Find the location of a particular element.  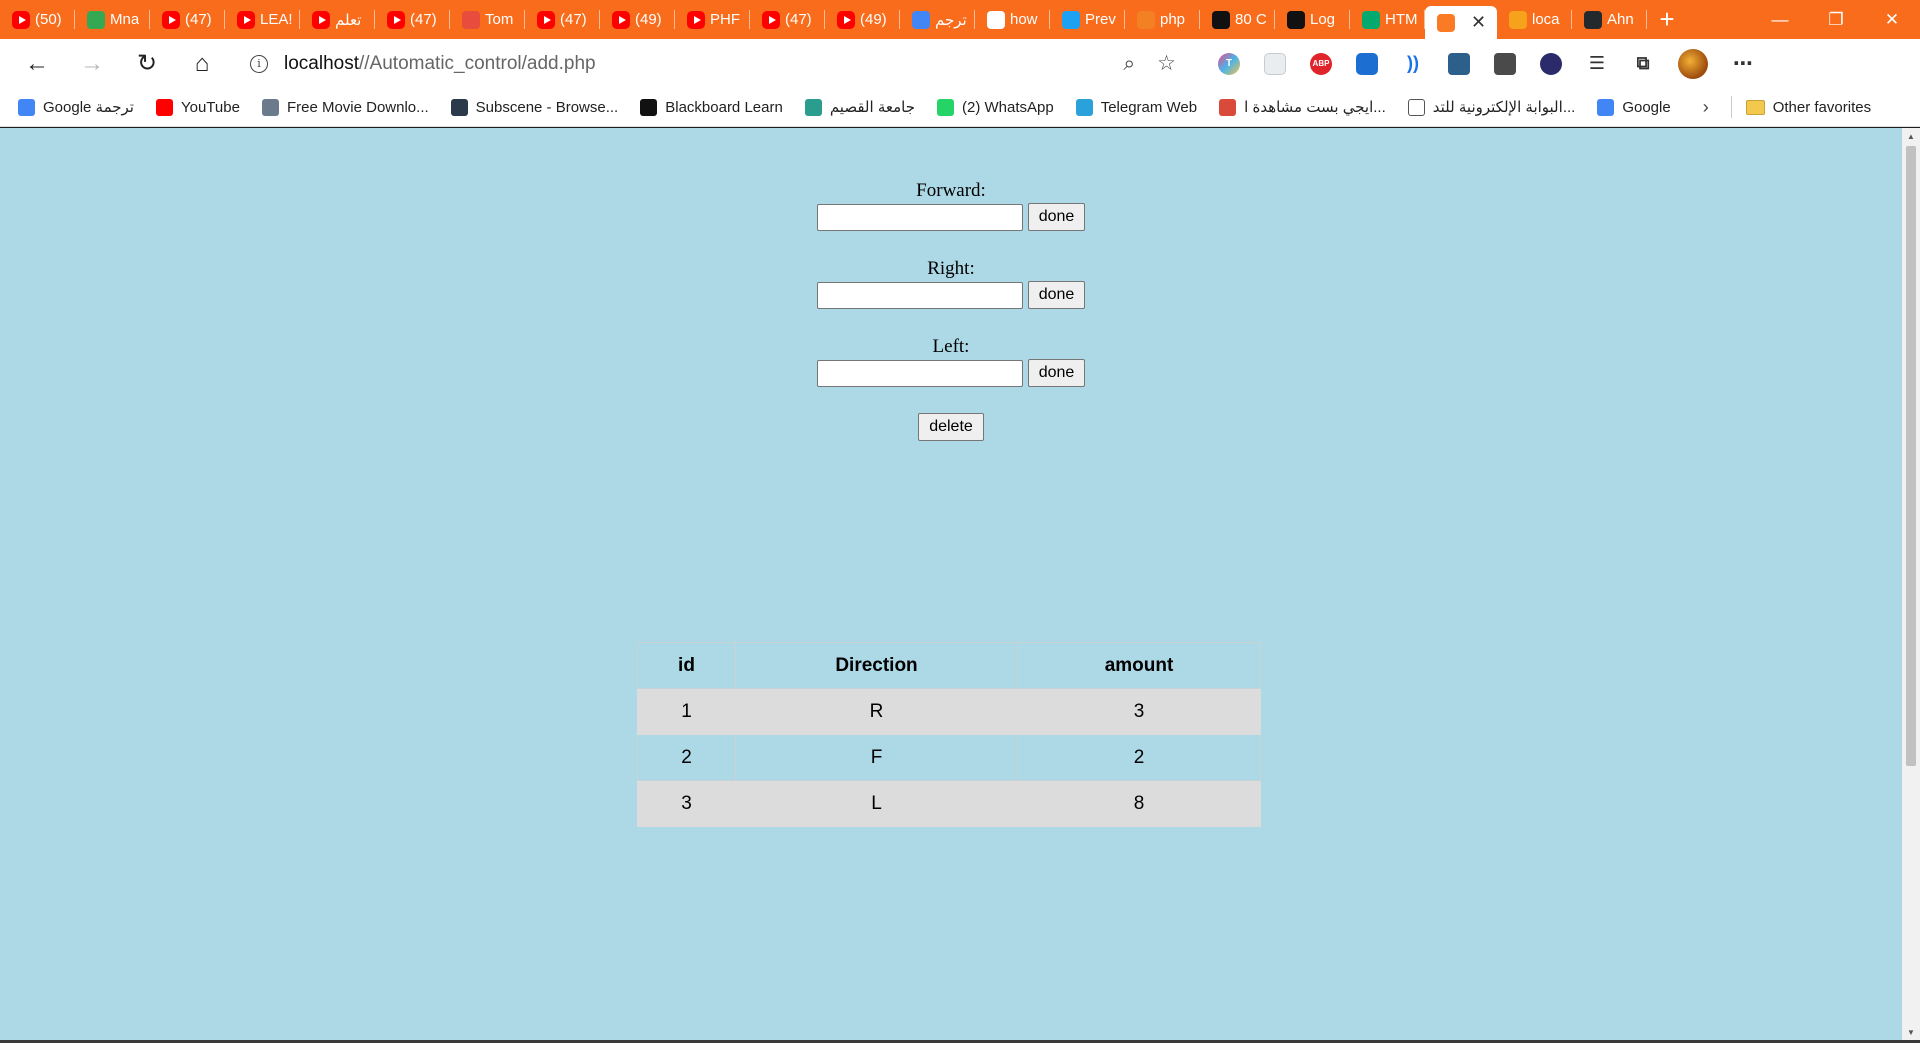

forward-button: → is located at coordinates (92, 64).